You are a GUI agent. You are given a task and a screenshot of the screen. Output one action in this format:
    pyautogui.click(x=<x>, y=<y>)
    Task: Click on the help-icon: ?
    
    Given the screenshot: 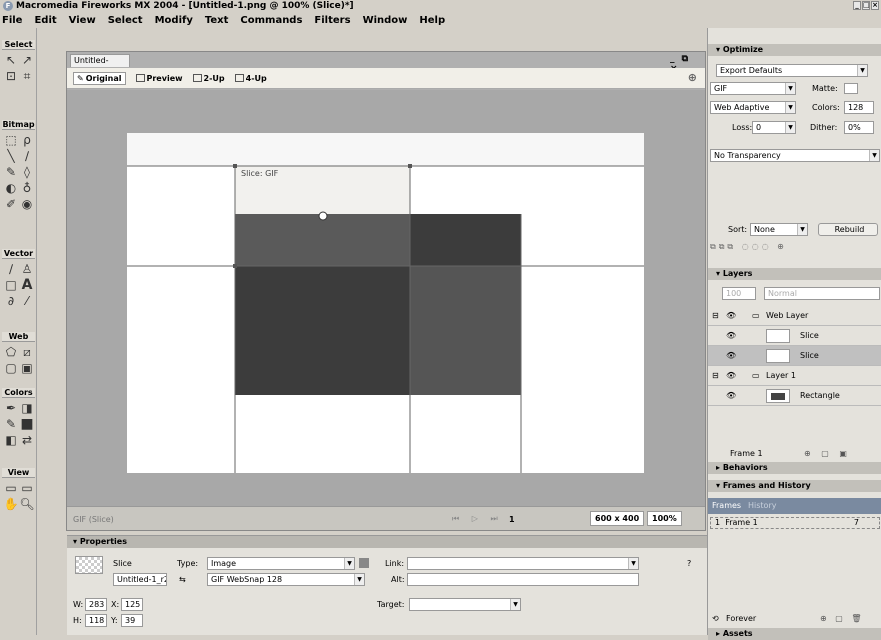 What is the action you would take?
    pyautogui.click(x=689, y=563)
    